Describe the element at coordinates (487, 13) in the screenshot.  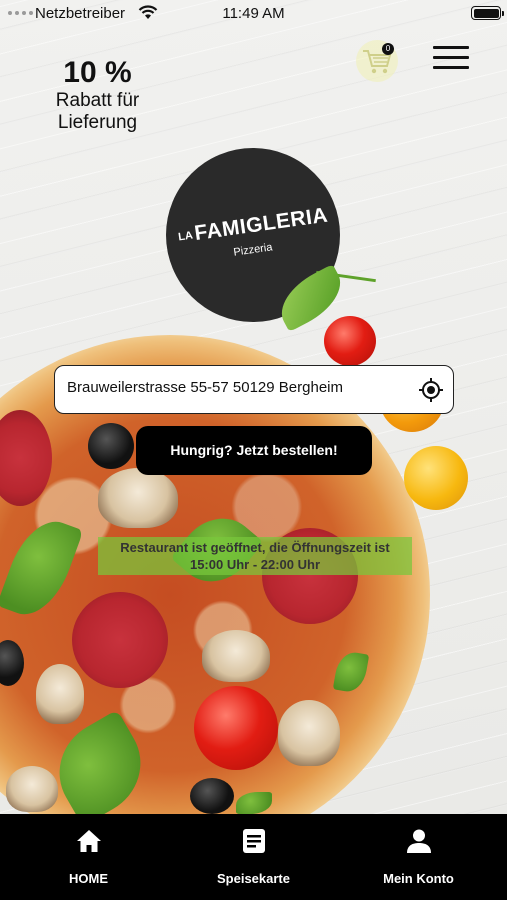
I see `battery-icon` at that location.